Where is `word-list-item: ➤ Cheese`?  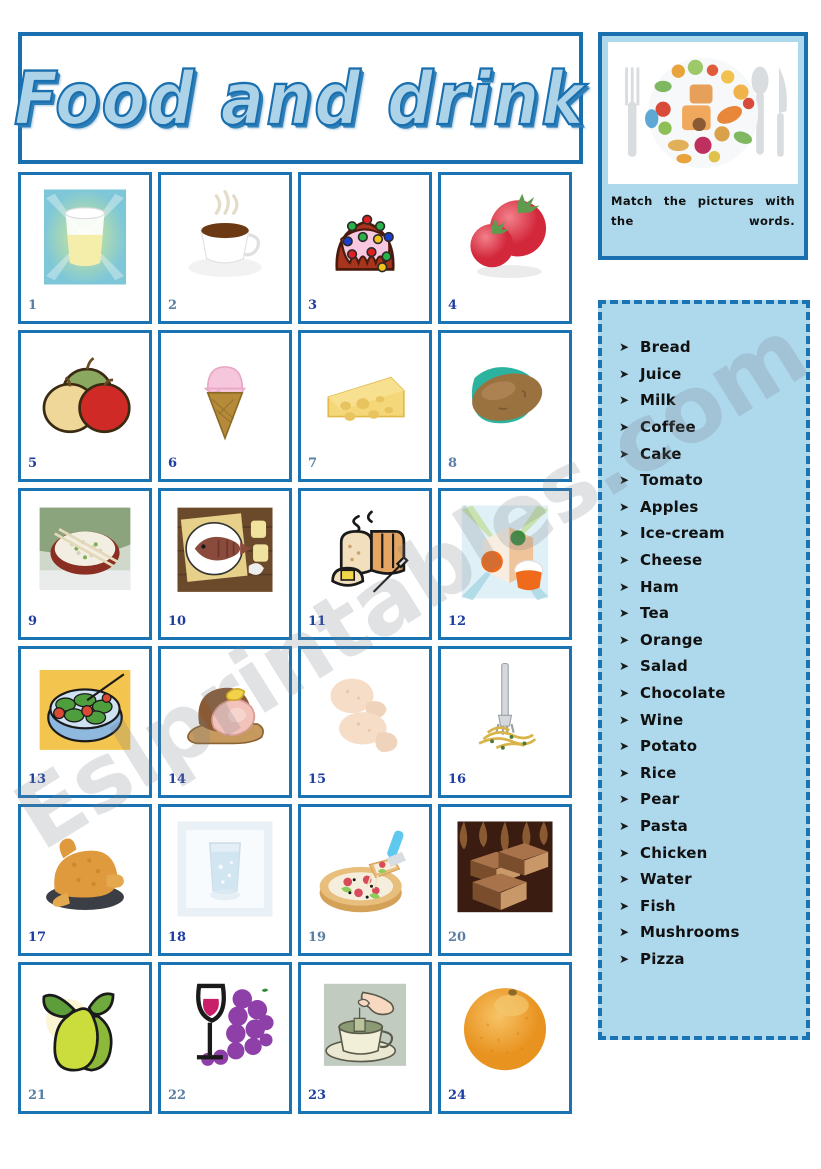 word-list-item: ➤ Cheese is located at coordinates (710, 560).